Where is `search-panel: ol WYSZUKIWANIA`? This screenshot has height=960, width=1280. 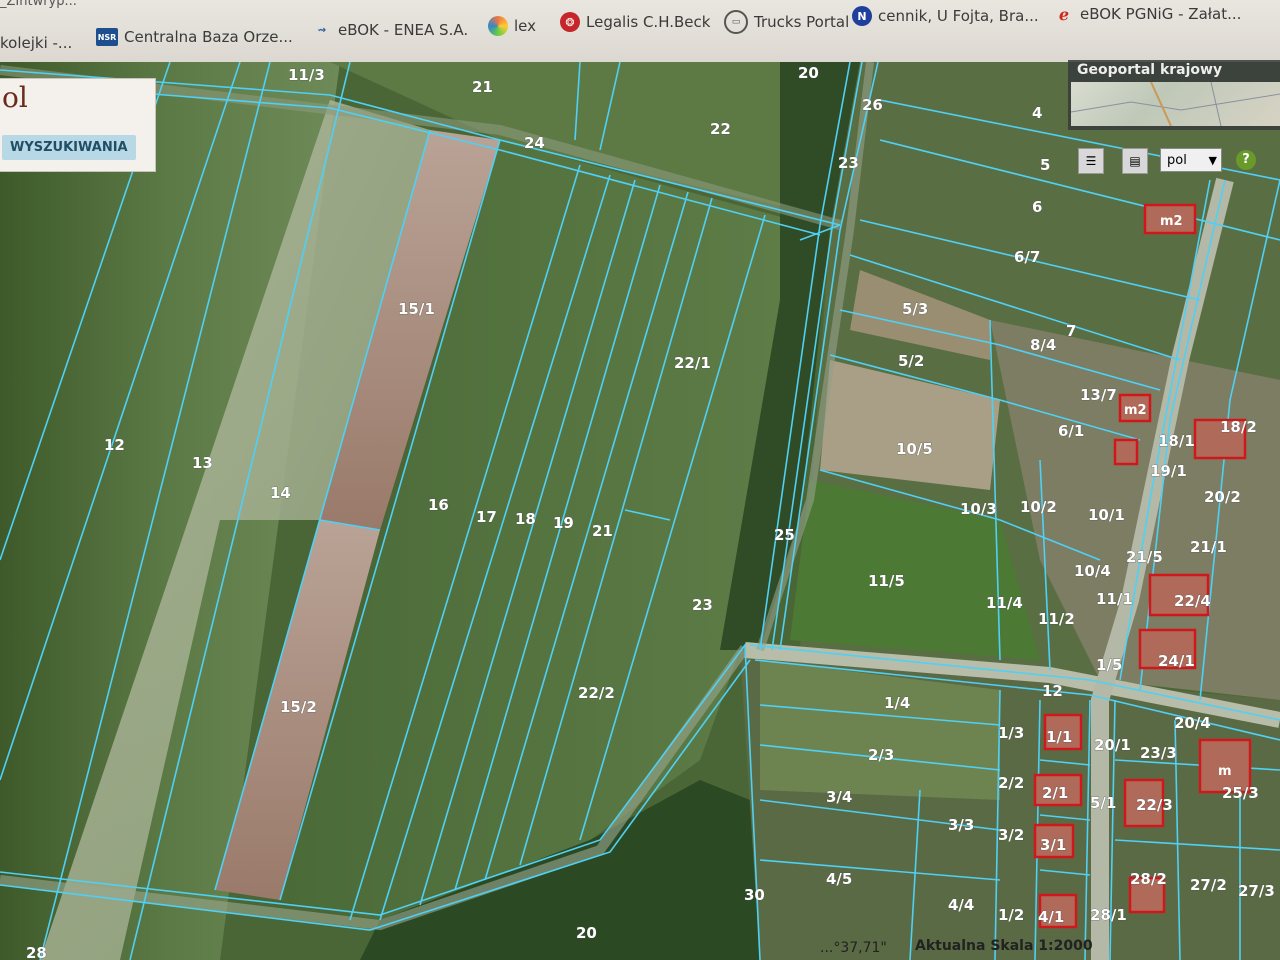
search-panel: ol WYSZUKIWANIA is located at coordinates (78, 125).